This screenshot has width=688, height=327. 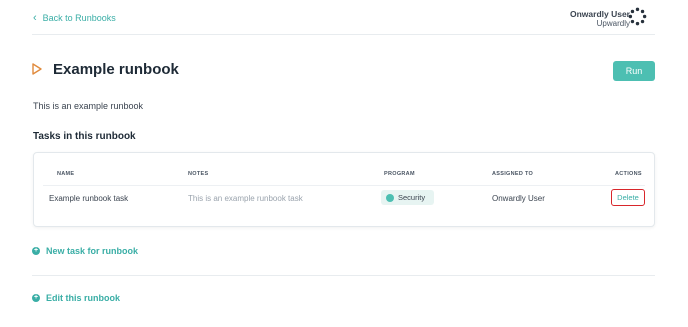 I want to click on user-org: Upwardly, so click(x=613, y=23).